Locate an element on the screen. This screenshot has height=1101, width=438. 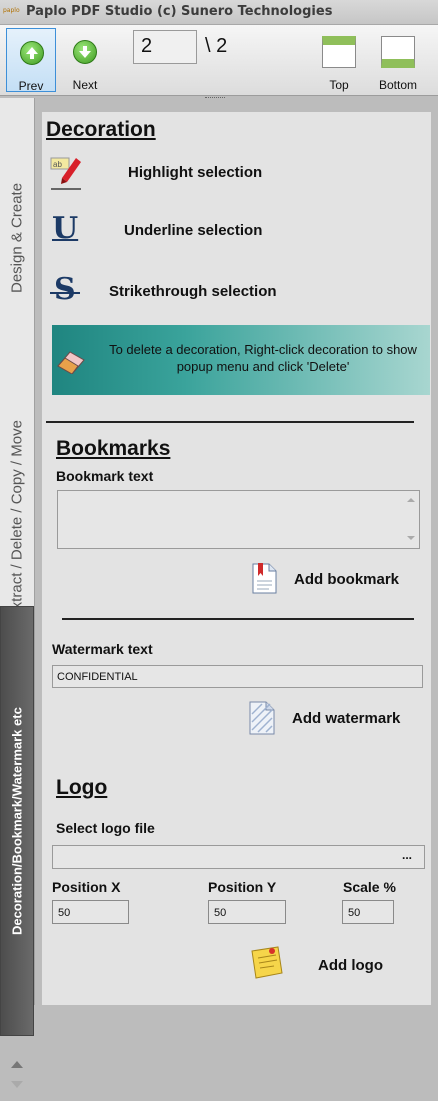
position-y-input: 50 is located at coordinates (247, 912).